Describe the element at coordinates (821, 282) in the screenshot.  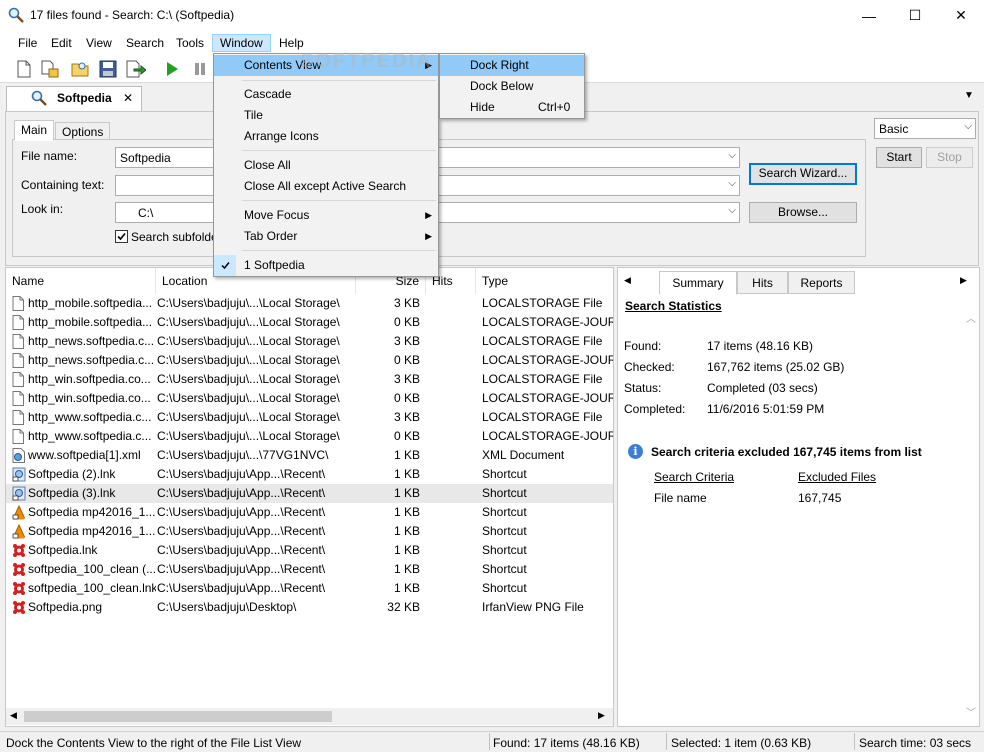
I see `tab-reports: Reports` at that location.